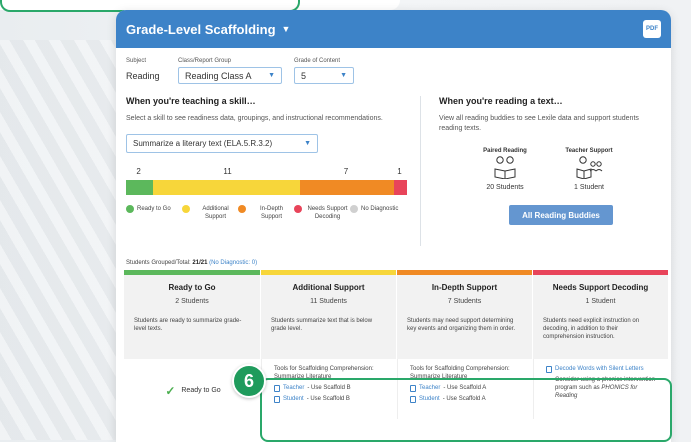 This screenshot has width=691, height=442. I want to click on grade-label: Grade of Content, so click(317, 61).